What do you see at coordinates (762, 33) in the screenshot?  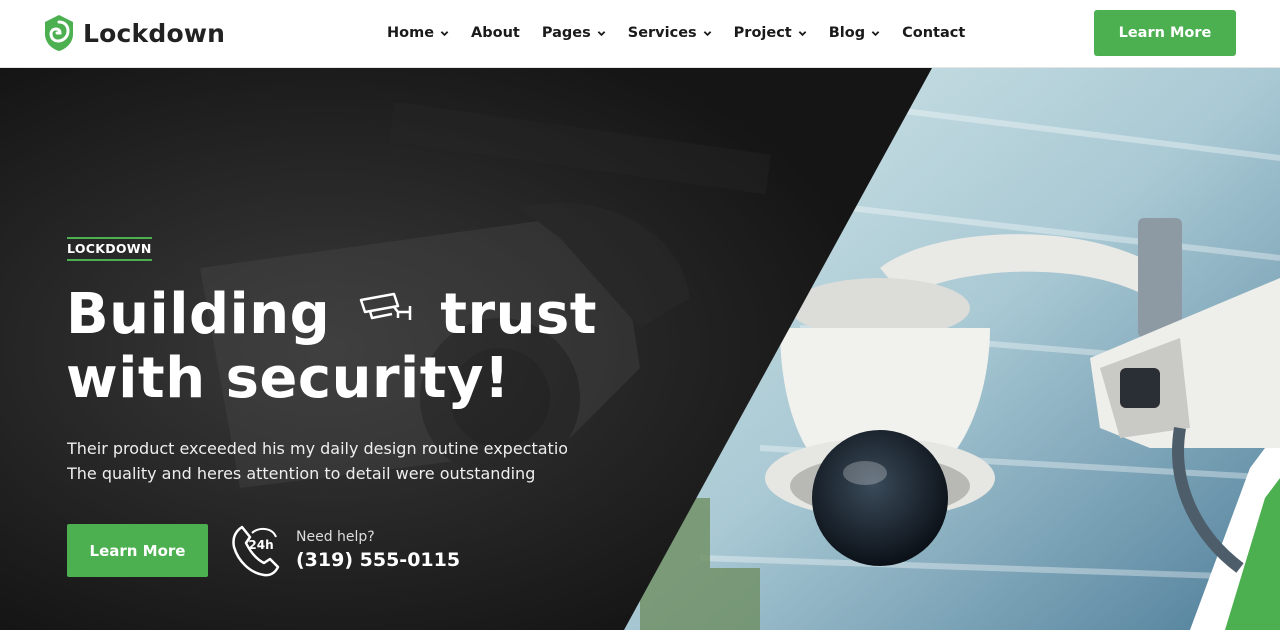 I see `nav-item-label: Project` at bounding box center [762, 33].